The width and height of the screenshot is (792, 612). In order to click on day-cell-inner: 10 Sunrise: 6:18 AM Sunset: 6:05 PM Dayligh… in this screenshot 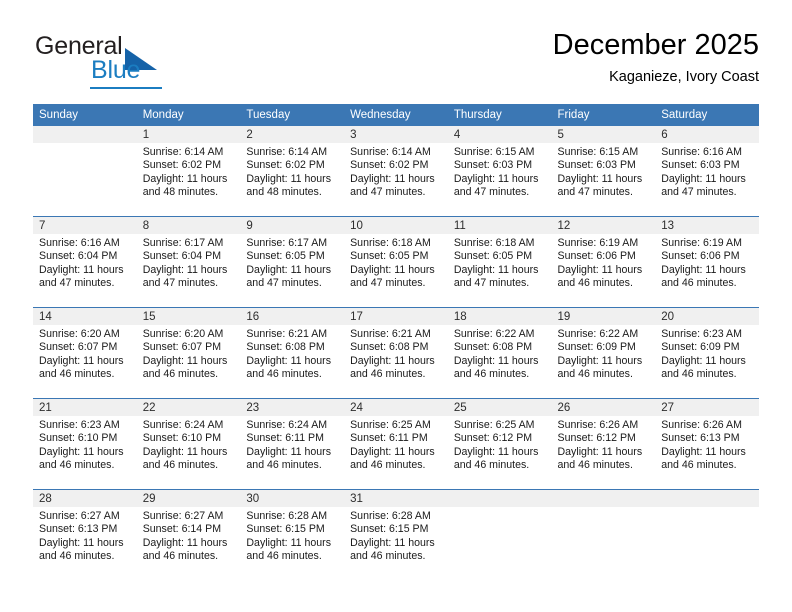, I will do `click(396, 262)`.